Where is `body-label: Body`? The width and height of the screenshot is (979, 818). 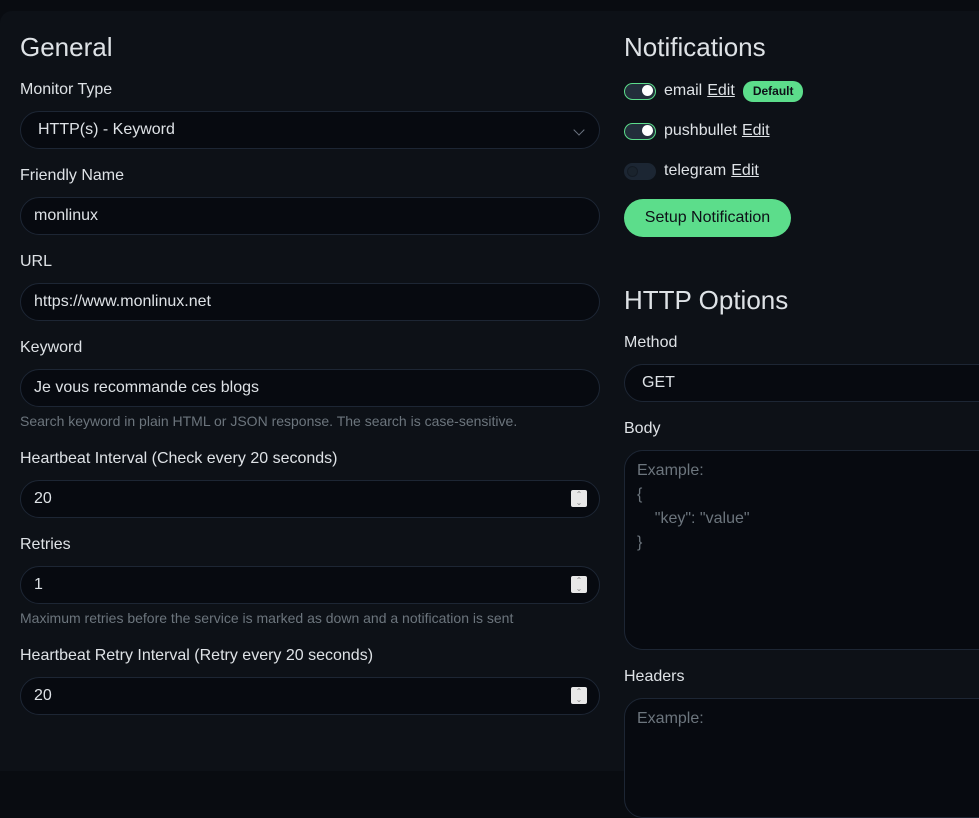 body-label: Body is located at coordinates (642, 428).